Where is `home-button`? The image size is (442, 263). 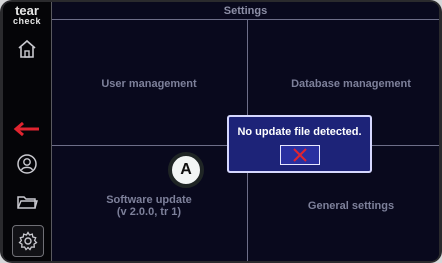 home-button is located at coordinates (27, 49).